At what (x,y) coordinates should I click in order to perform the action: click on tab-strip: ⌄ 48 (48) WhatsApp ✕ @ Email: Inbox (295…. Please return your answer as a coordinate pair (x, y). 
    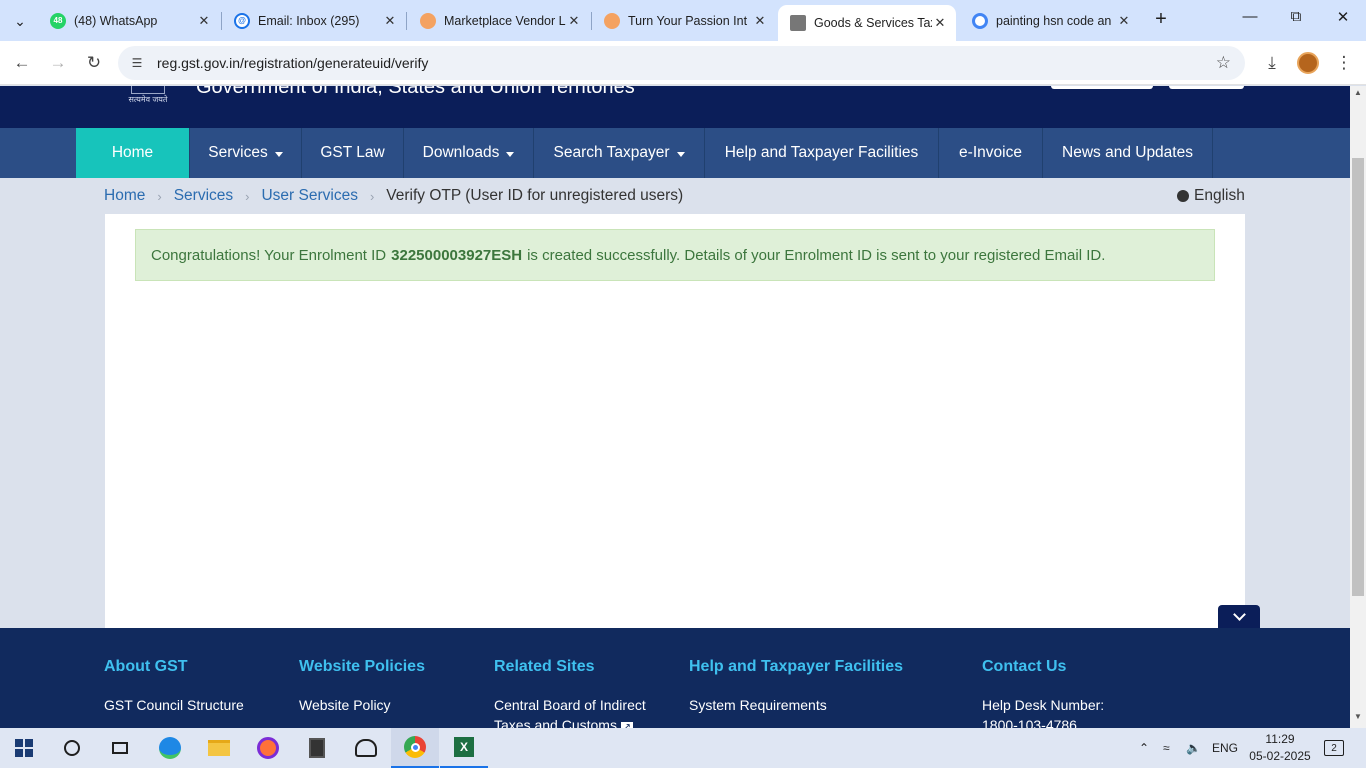
    Looking at the image, I should click on (683, 20).